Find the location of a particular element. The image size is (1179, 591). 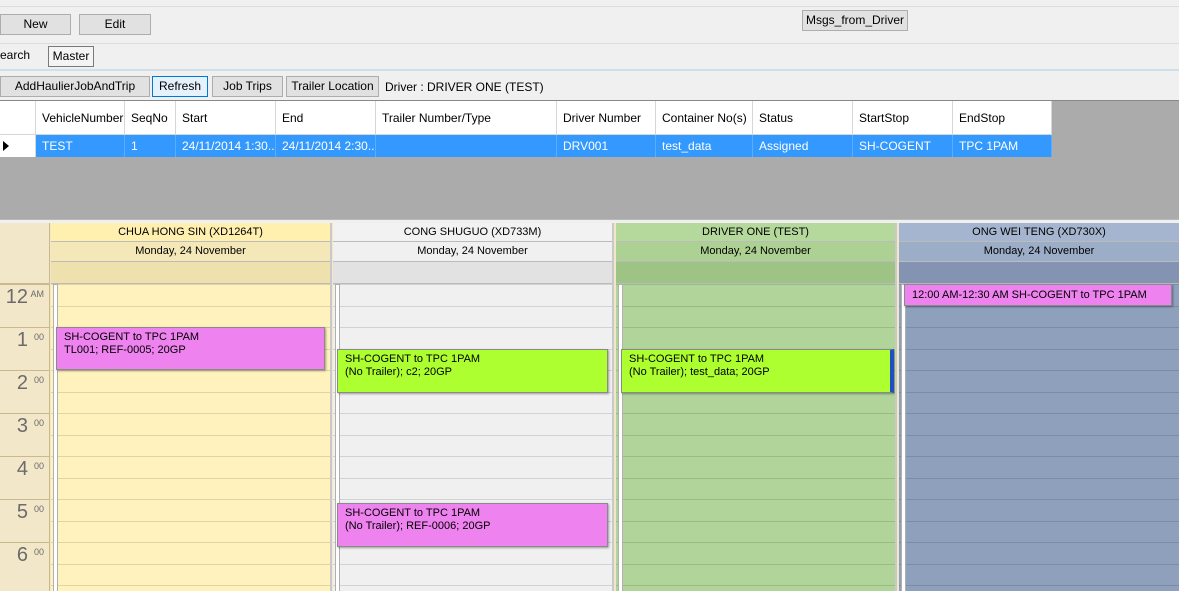

resource-header: CONG SHUGUO (XD733M) is located at coordinates (472, 232).